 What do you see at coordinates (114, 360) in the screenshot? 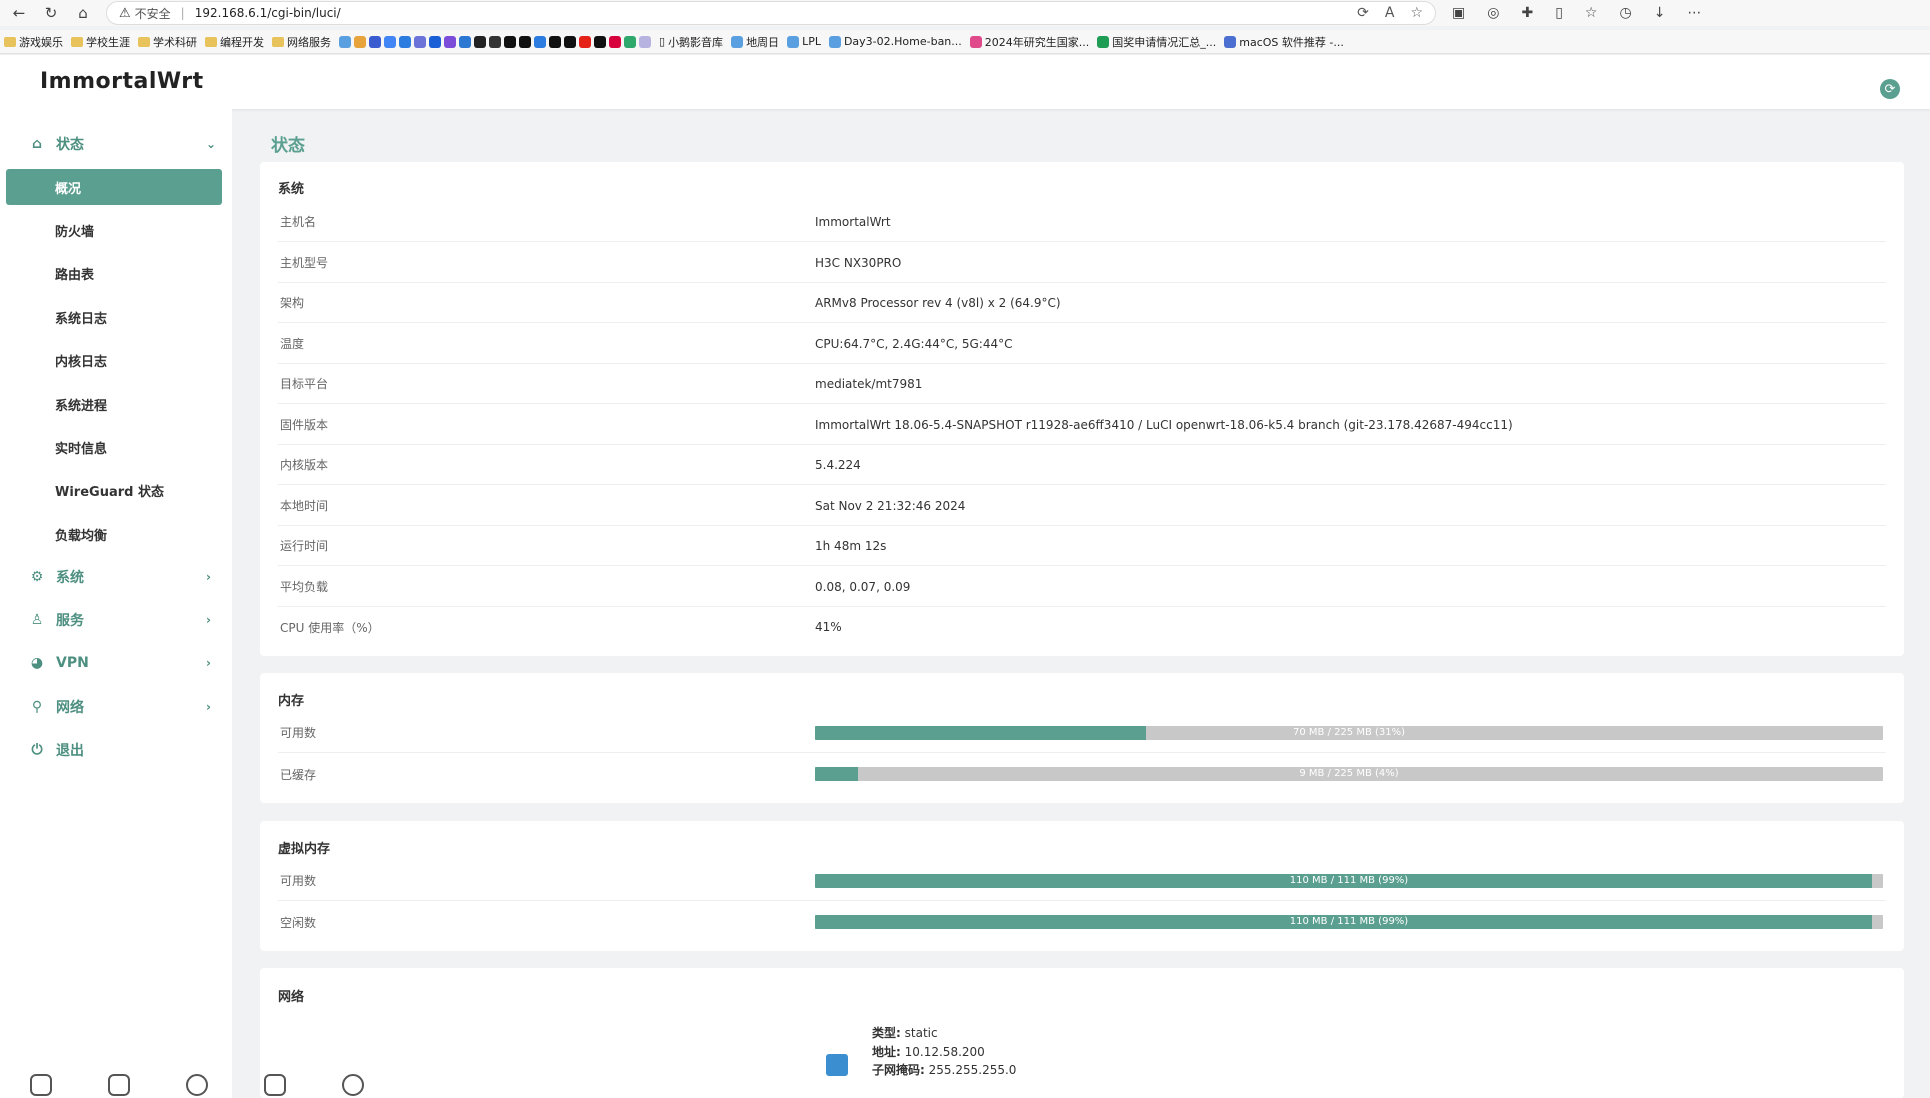
I see `sidebar-item-kernel-log: 内核日志` at bounding box center [114, 360].